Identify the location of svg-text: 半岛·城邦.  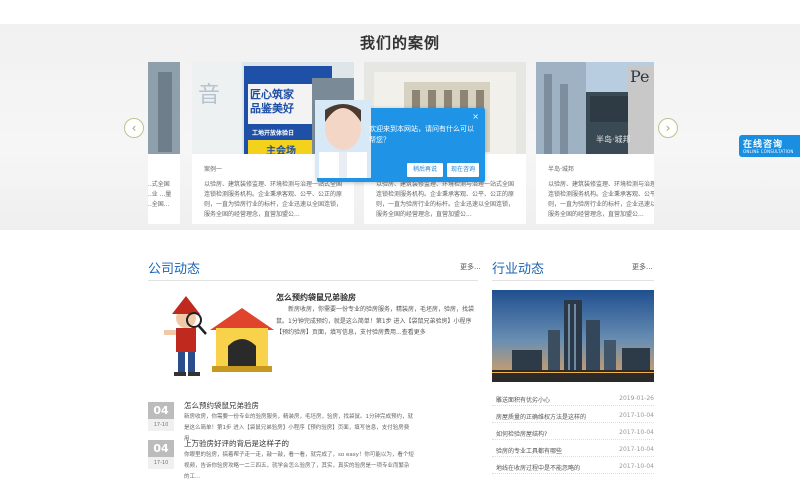
(613, 139).